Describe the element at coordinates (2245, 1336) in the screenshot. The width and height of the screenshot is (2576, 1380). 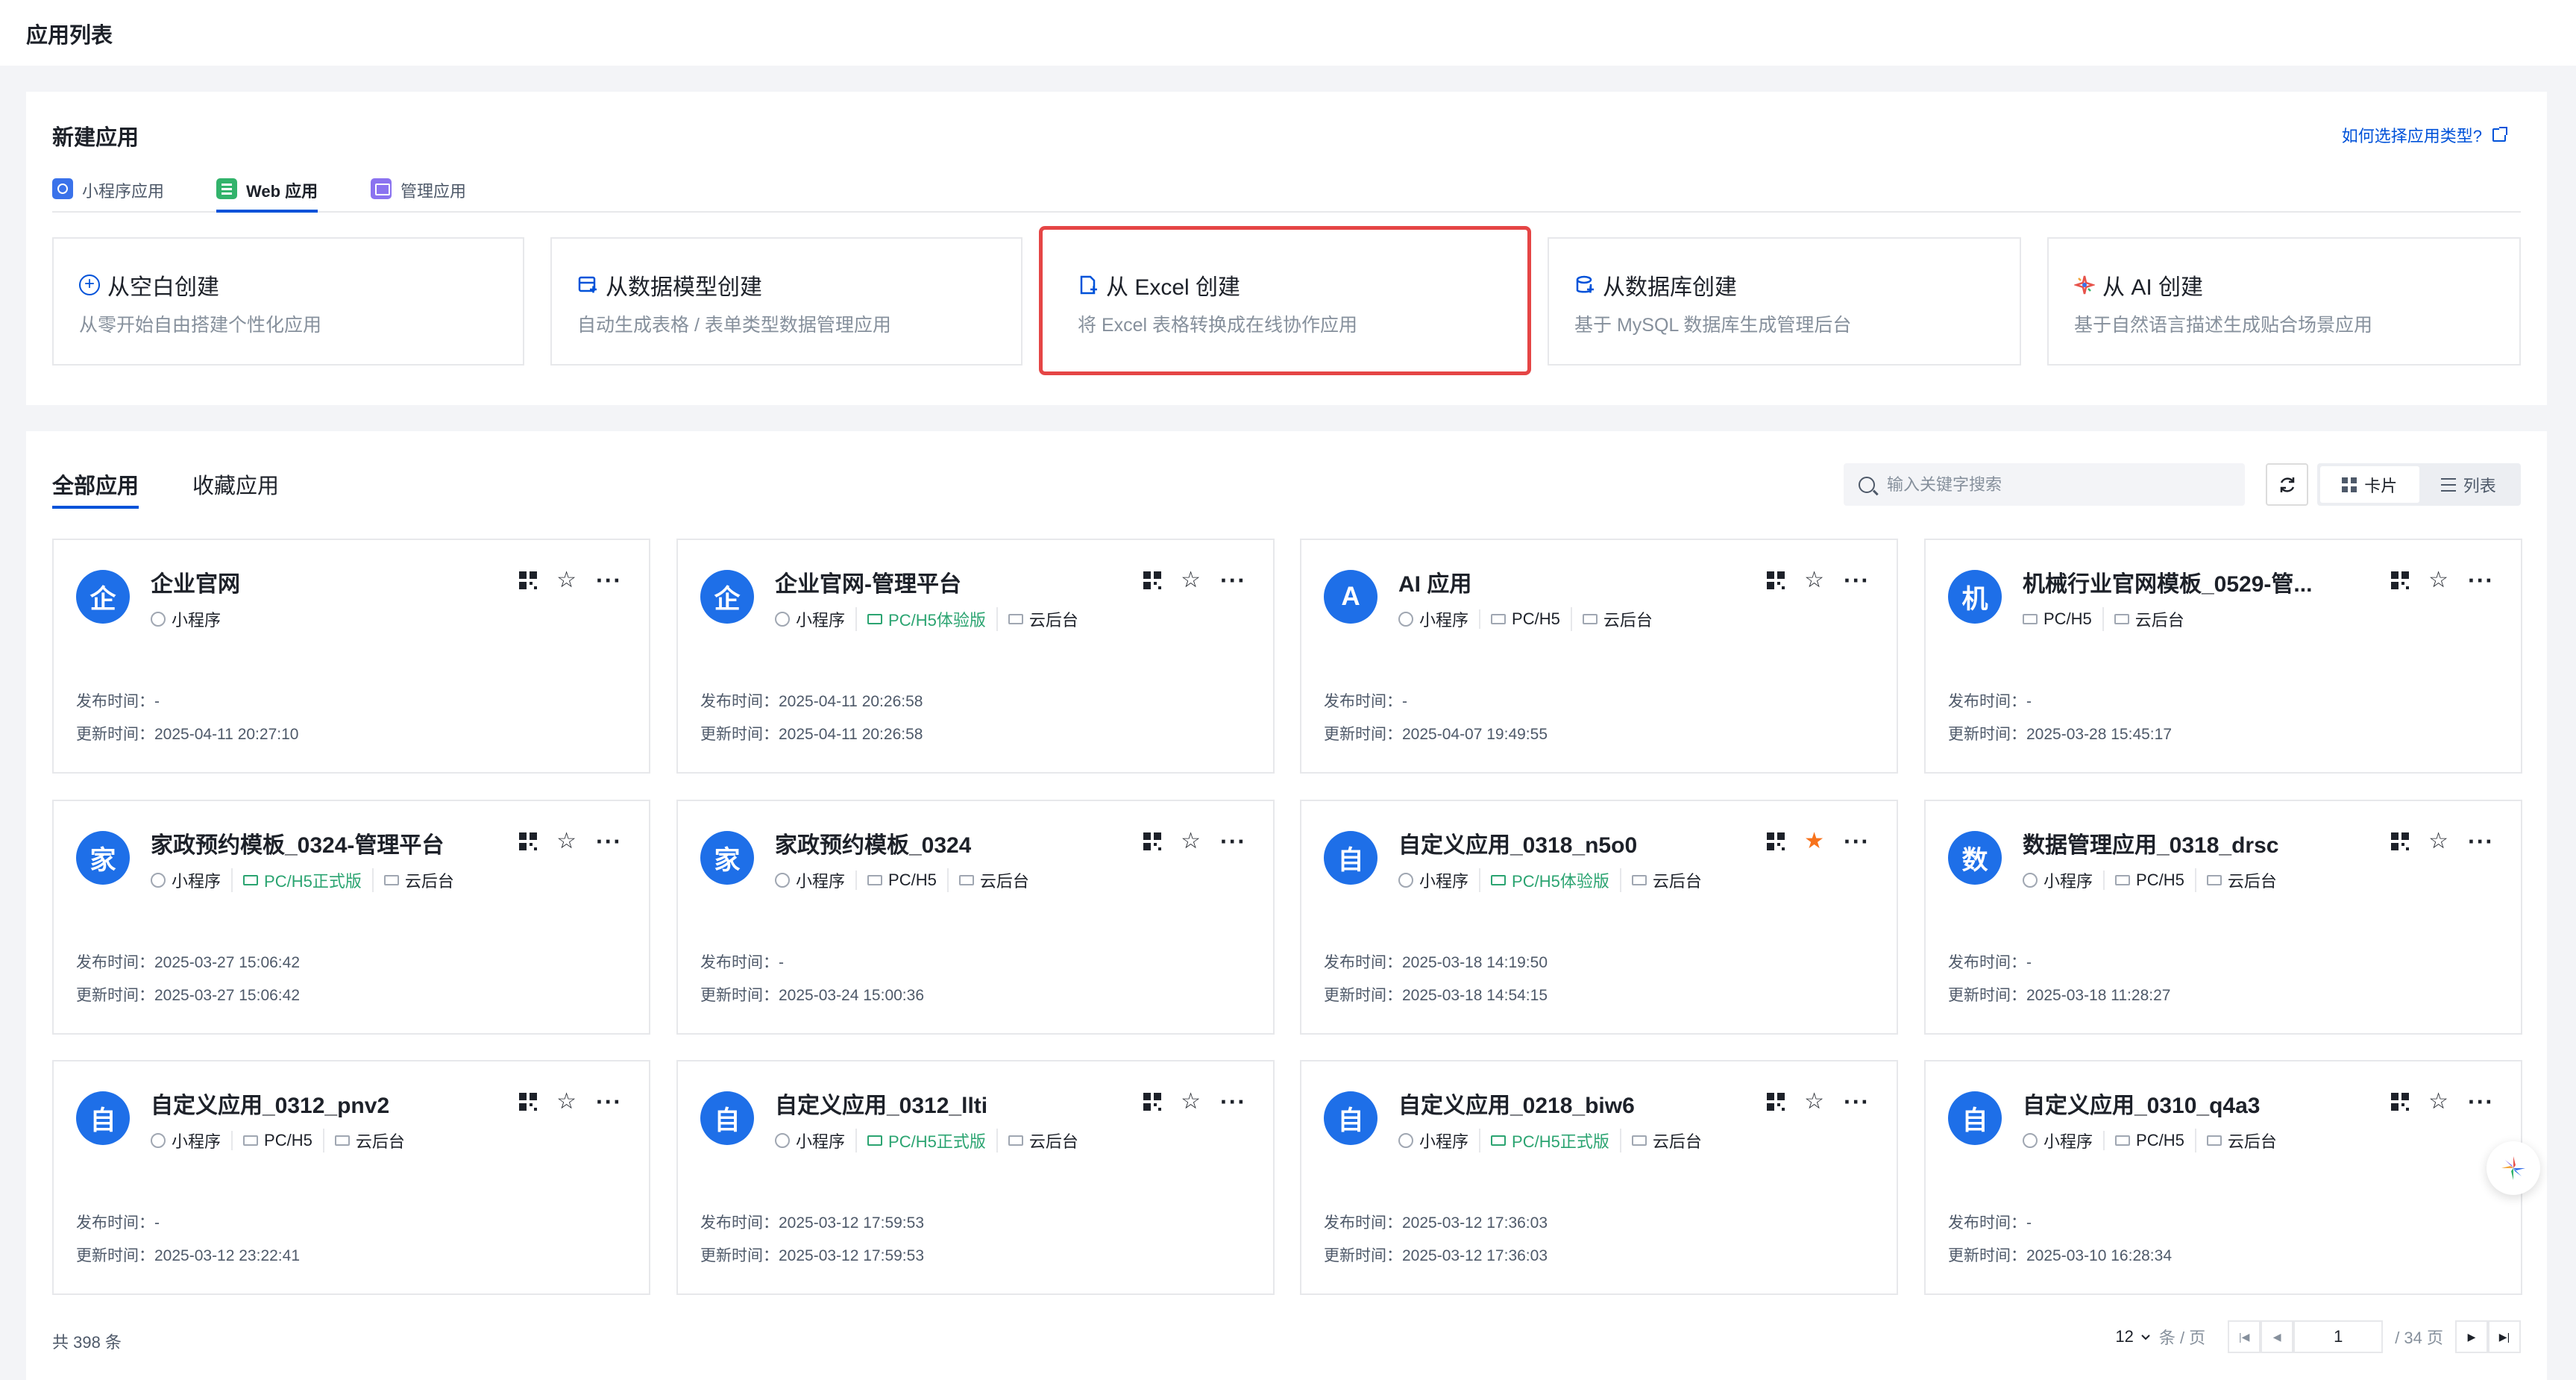
I see `first-page-button: |◀` at that location.